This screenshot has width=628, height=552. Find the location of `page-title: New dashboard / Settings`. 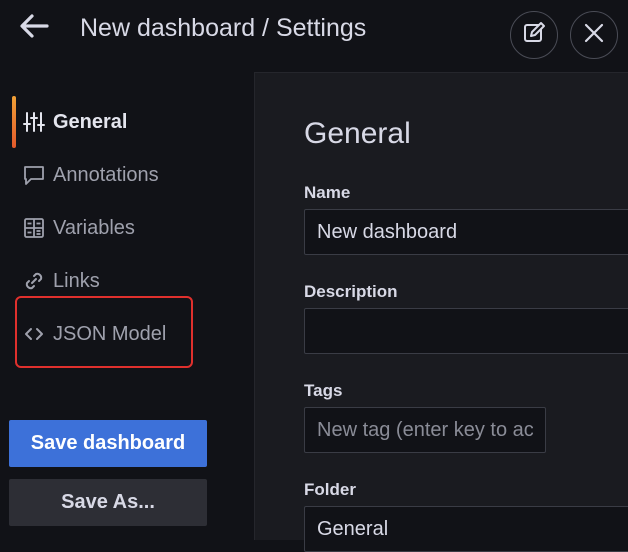

page-title: New dashboard / Settings is located at coordinates (223, 28).